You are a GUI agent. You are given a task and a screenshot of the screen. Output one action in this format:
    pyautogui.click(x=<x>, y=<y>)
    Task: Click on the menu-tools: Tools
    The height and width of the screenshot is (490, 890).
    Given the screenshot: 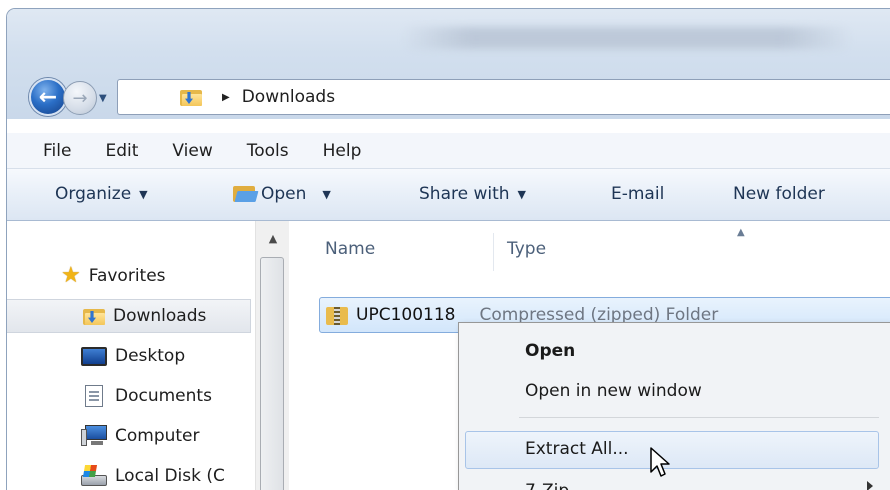 What is the action you would take?
    pyautogui.click(x=268, y=151)
    